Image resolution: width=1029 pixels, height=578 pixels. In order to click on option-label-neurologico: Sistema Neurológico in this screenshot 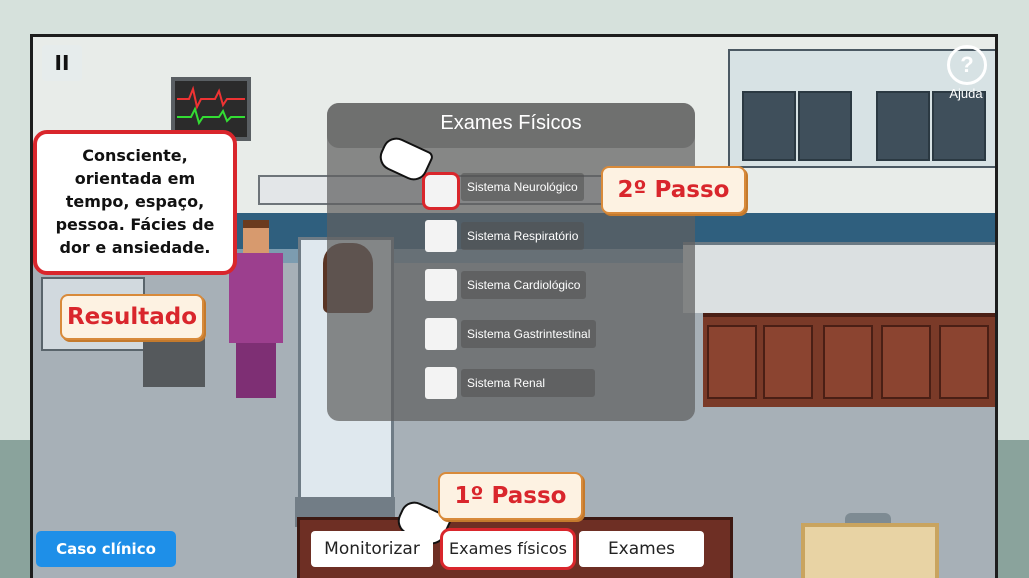, I will do `click(522, 187)`.